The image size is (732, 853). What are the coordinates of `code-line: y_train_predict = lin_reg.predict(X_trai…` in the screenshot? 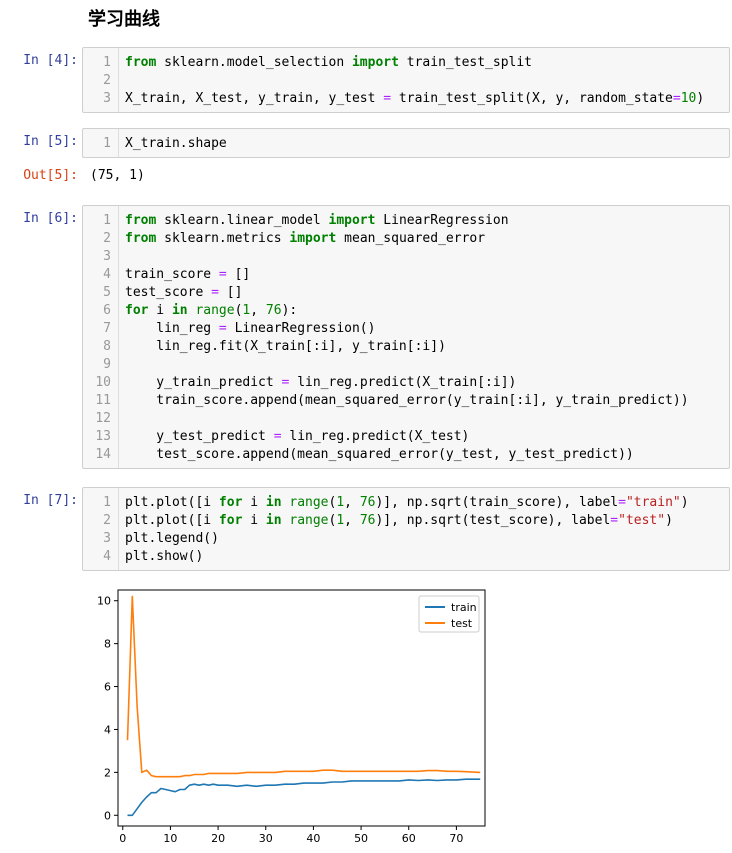 It's located at (320, 383).